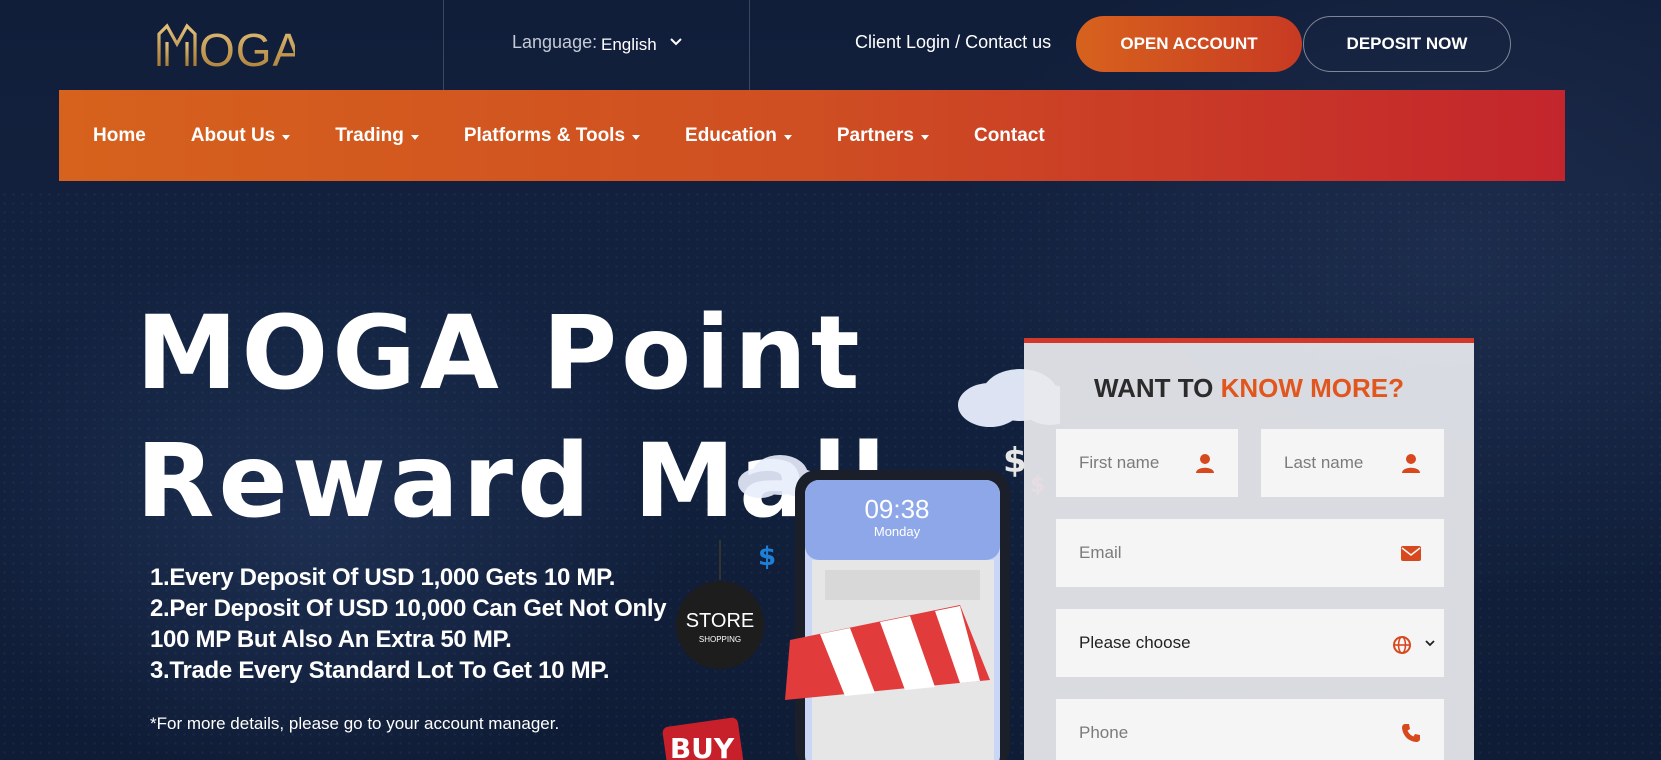 This screenshot has height=760, width=1661. What do you see at coordinates (1100, 552) in the screenshot?
I see `email-placeholder: Email` at bounding box center [1100, 552].